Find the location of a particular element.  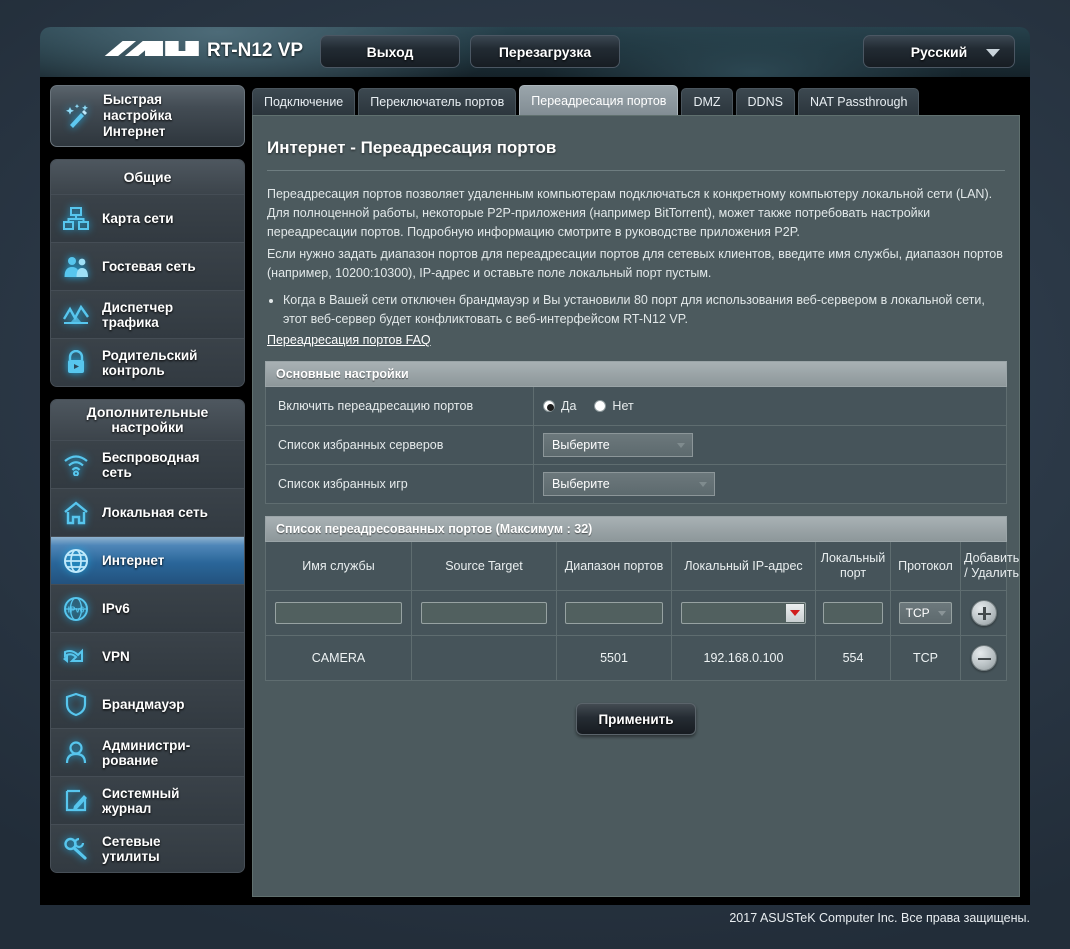

log-icon is located at coordinates (76, 800).